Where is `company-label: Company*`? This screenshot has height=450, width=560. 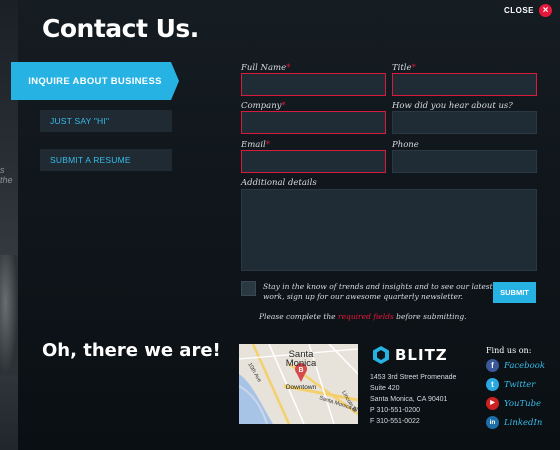 company-label: Company* is located at coordinates (263, 106).